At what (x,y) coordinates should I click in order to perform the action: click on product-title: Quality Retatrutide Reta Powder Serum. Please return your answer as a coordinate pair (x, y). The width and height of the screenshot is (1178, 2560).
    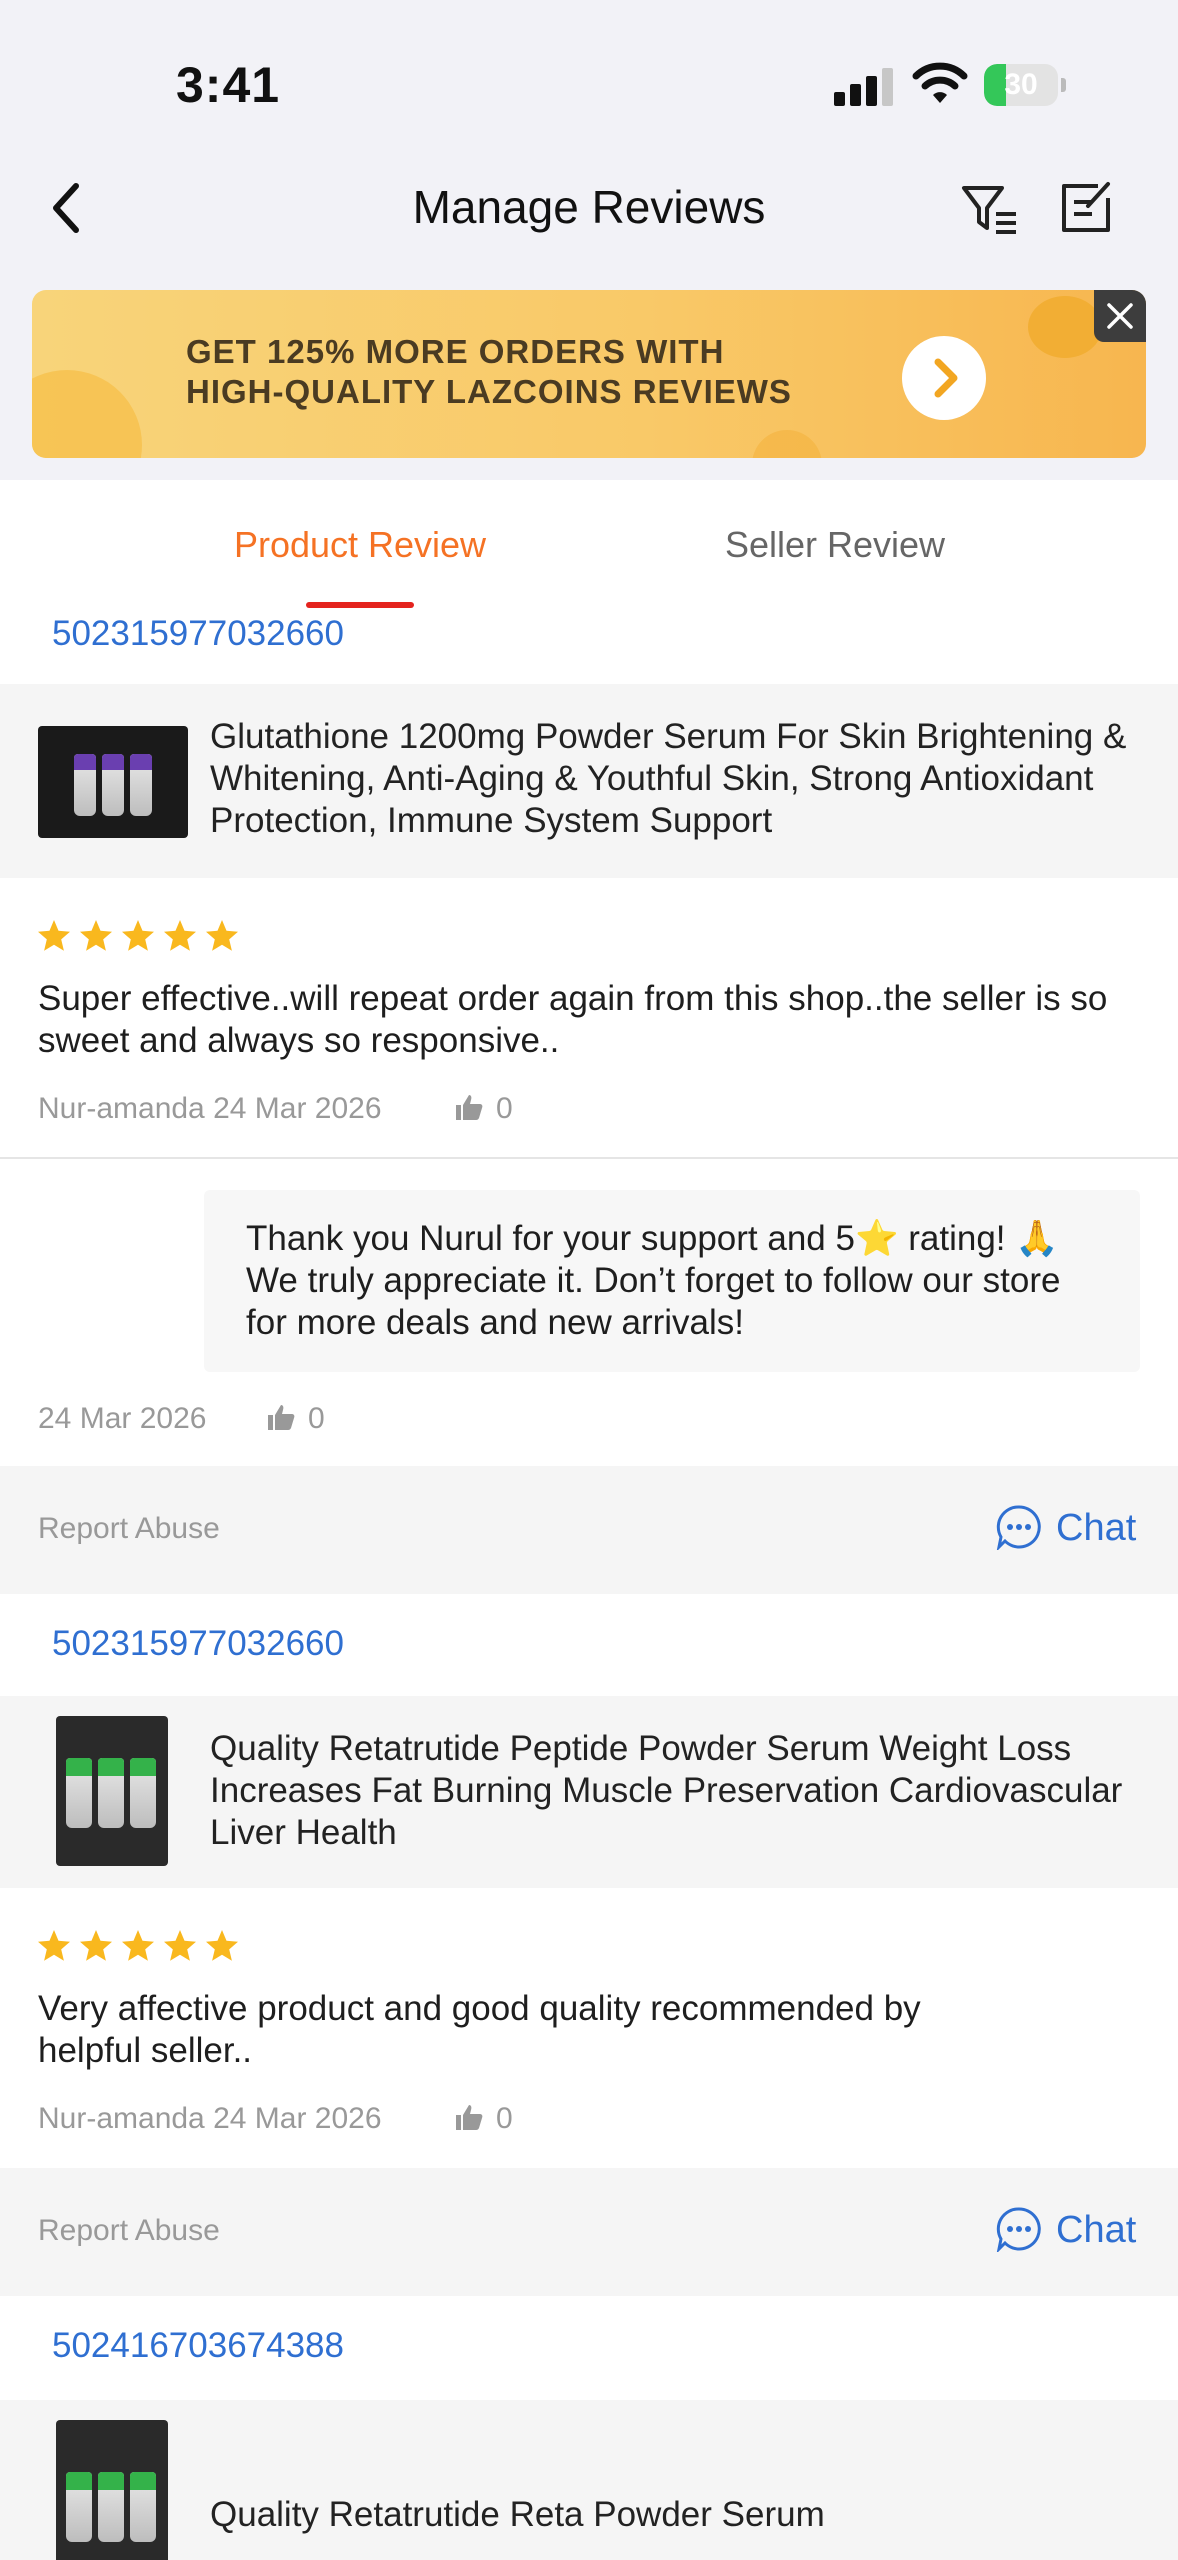
    Looking at the image, I should click on (517, 2514).